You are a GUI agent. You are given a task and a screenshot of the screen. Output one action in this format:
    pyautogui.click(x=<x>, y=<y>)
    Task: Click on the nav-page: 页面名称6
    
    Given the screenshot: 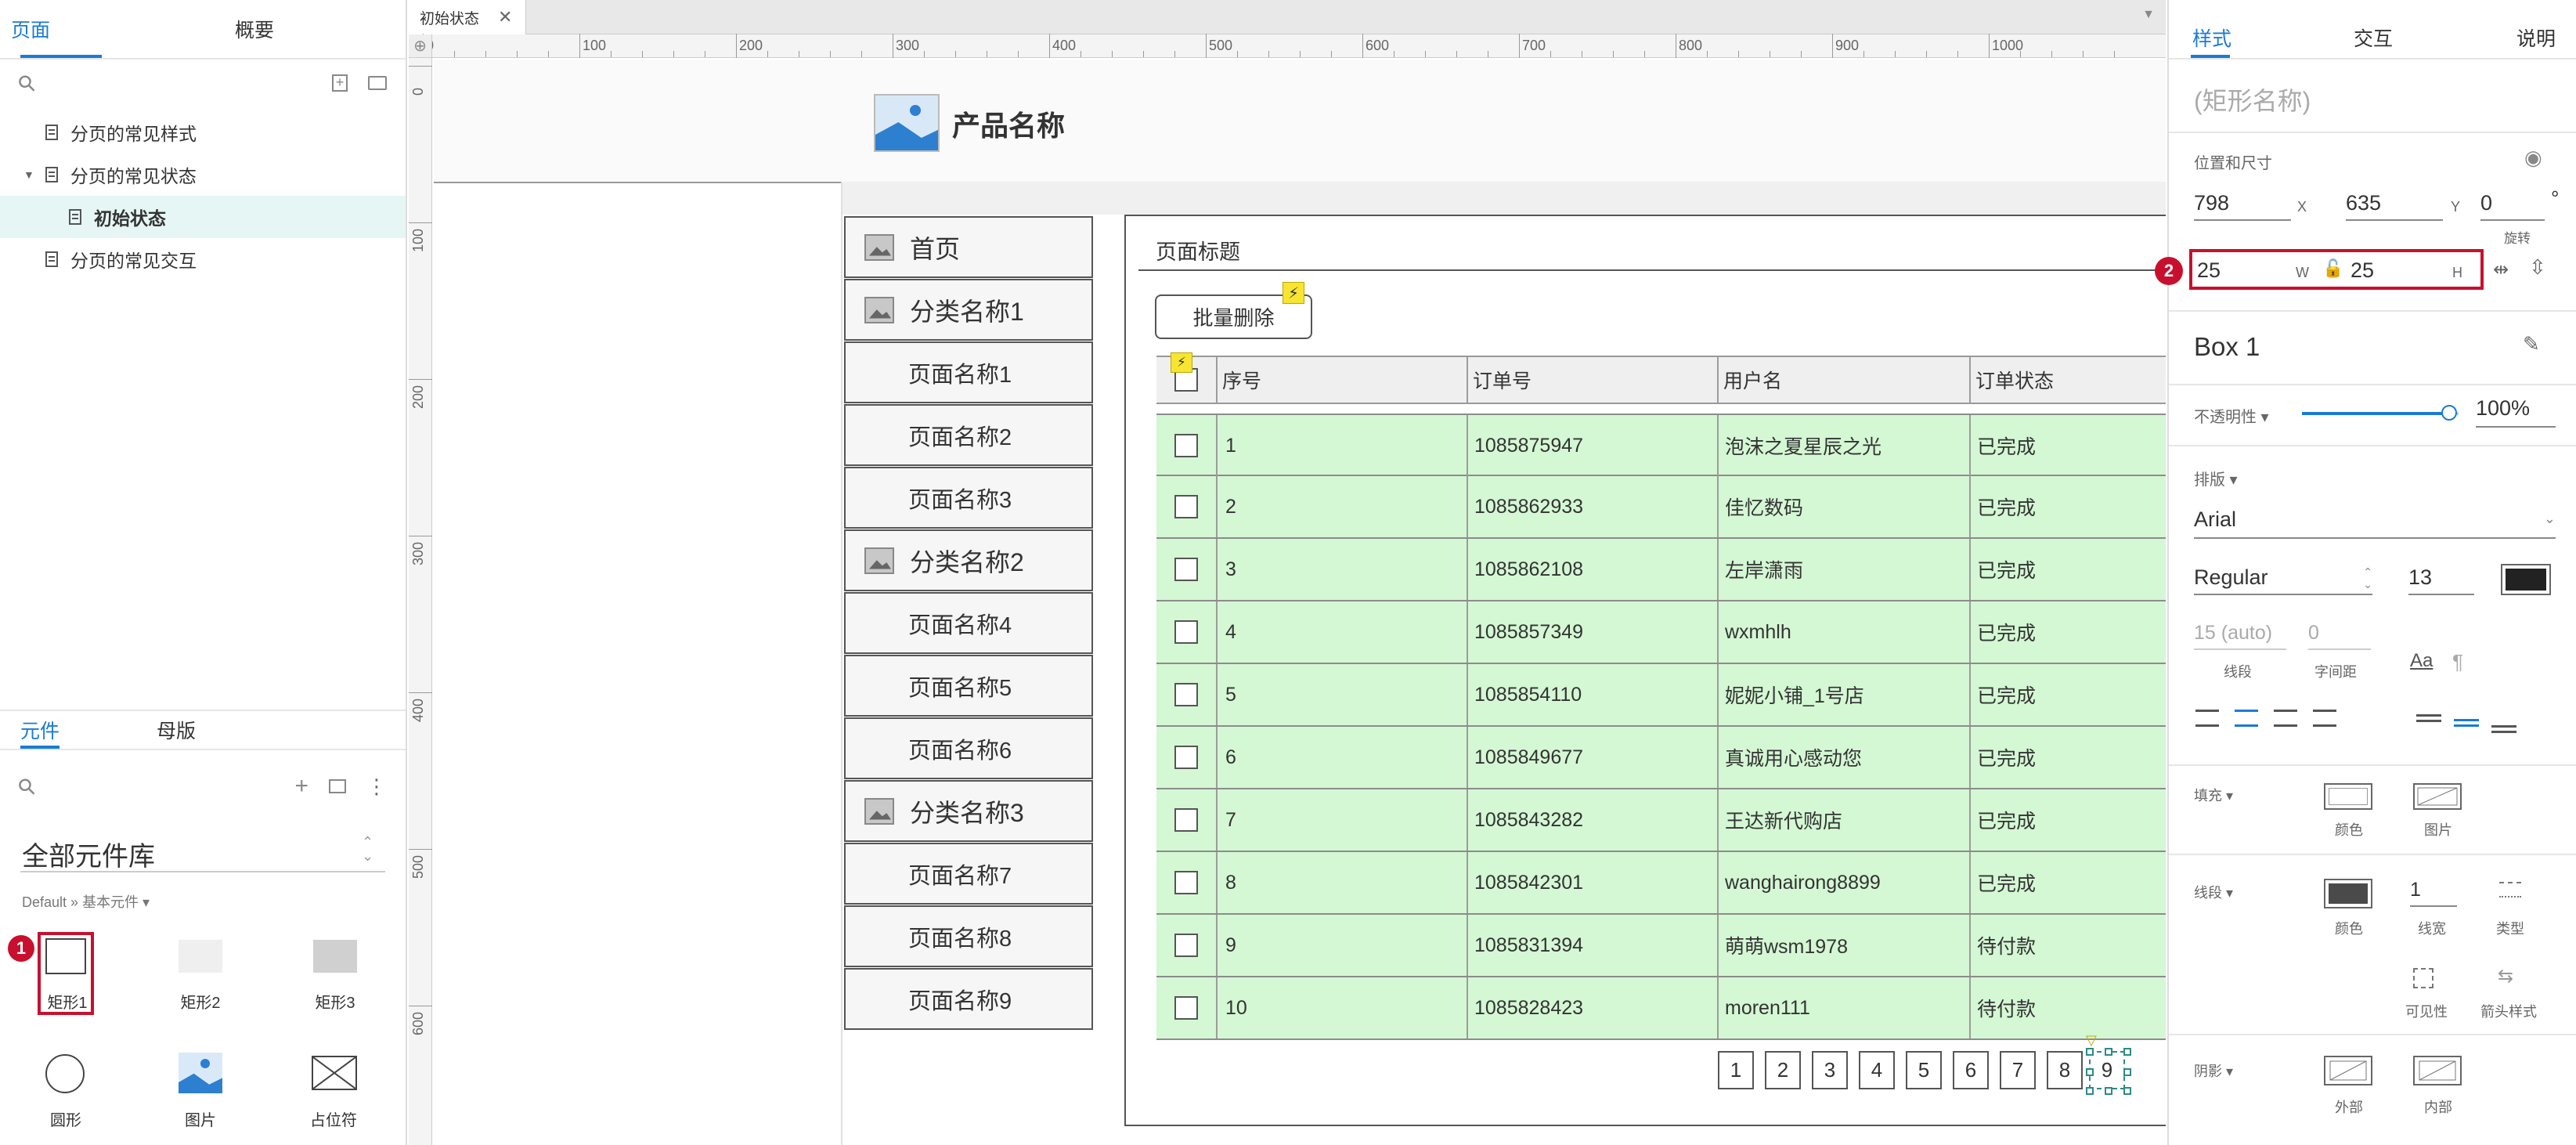 What is the action you would take?
    pyautogui.click(x=969, y=748)
    